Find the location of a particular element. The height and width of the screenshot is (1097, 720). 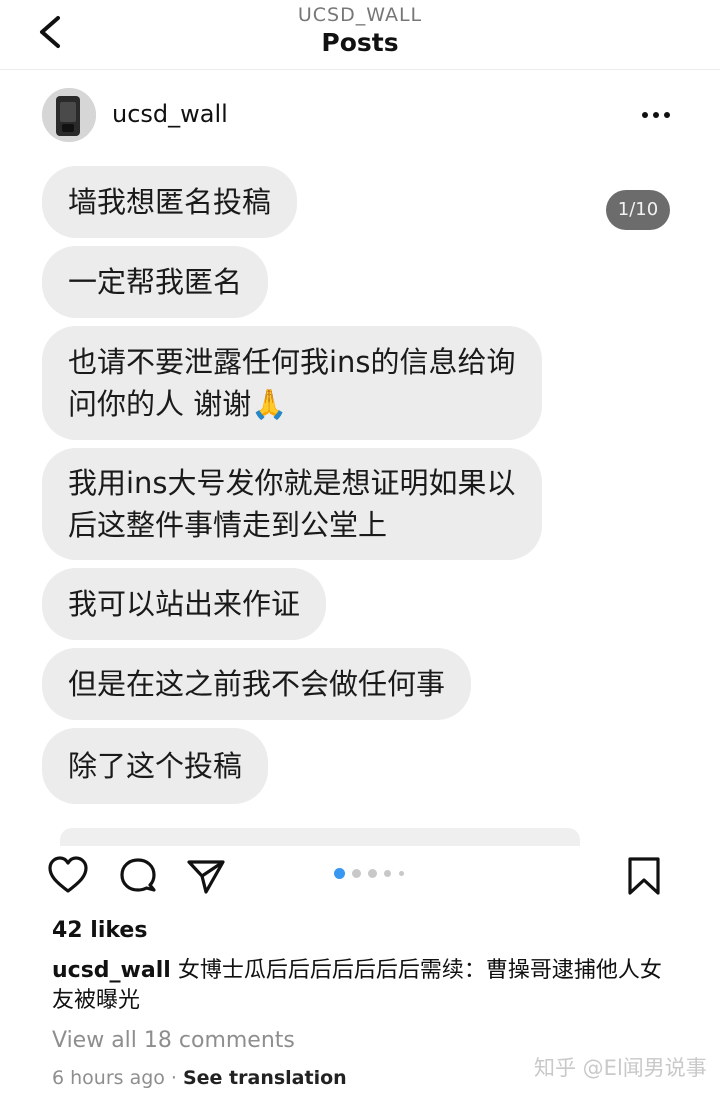

heart-icon is located at coordinates (68, 874).